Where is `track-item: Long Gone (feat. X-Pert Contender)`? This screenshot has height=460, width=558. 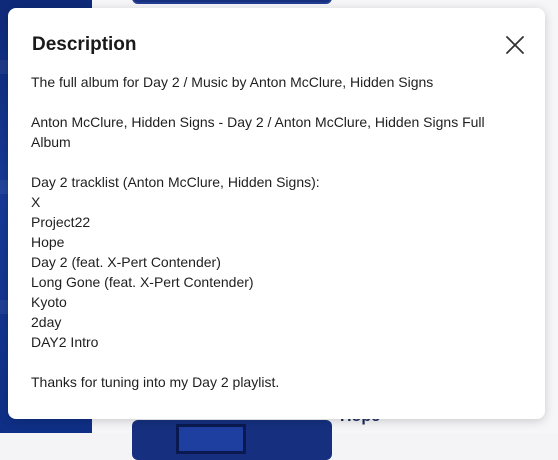
track-item: Long Gone (feat. X-Pert Contender) is located at coordinates (278, 282).